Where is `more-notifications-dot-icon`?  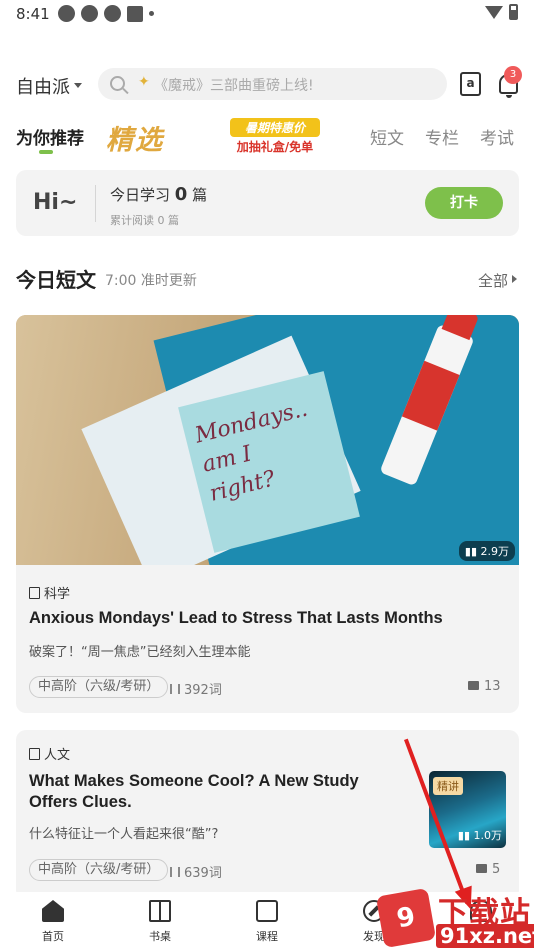
more-notifications-dot-icon is located at coordinates (151, 13).